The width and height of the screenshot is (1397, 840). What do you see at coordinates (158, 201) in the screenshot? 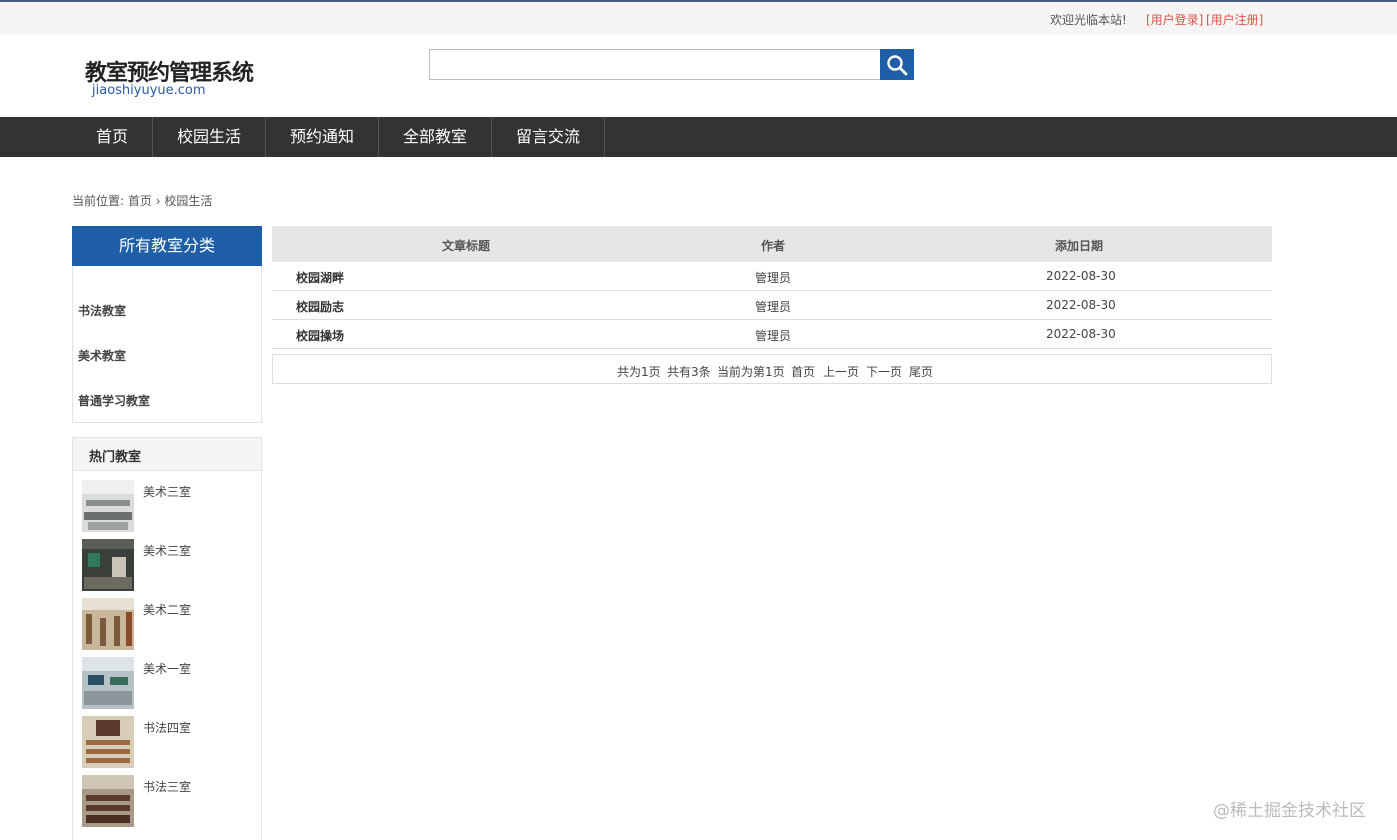
I see `chevron-right-icon: ›` at bounding box center [158, 201].